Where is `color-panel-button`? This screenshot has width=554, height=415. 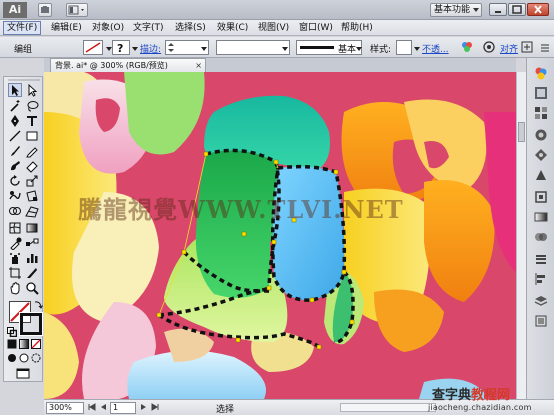 color-panel-button is located at coordinates (541, 73).